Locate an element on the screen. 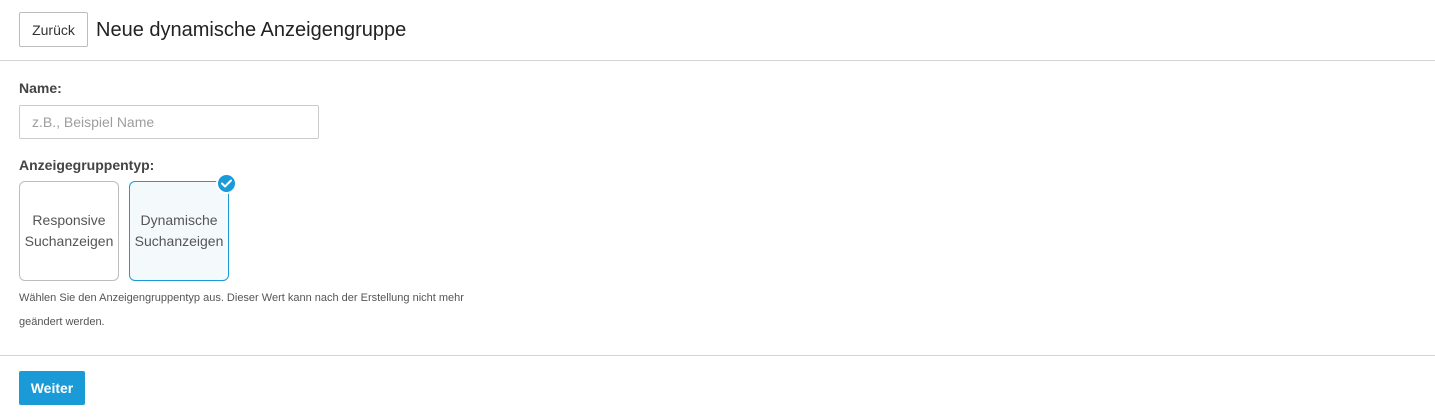  back-button: Zurück is located at coordinates (53, 29).